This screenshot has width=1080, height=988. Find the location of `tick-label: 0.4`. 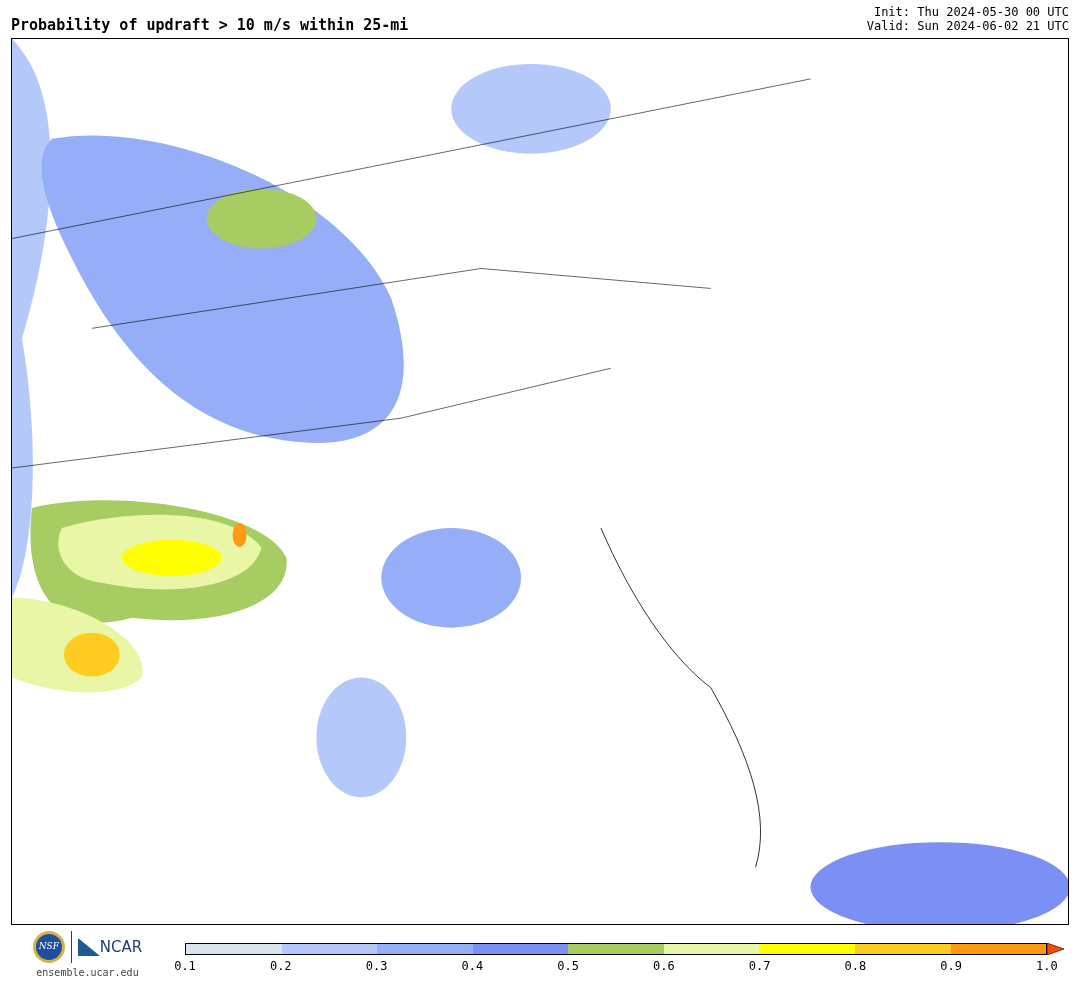

tick-label: 0.4 is located at coordinates (472, 966).